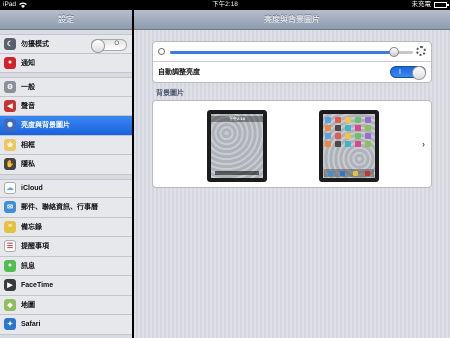  What do you see at coordinates (66, 325) in the screenshot?
I see `sidebar-item-safari: ✦ Safari` at bounding box center [66, 325].